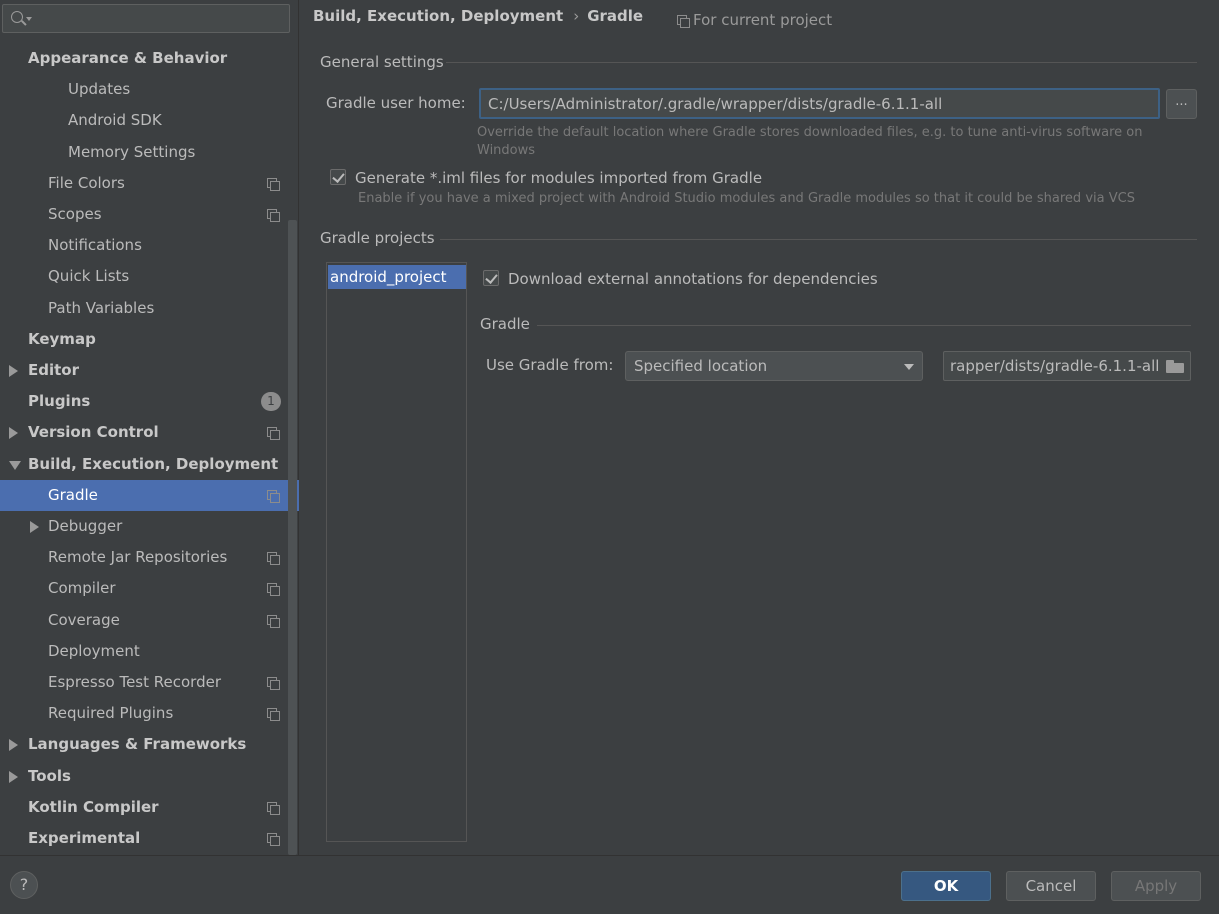 Image resolution: width=1219 pixels, height=914 pixels. What do you see at coordinates (53, 370) in the screenshot?
I see `sidebar-item-label: Editor` at bounding box center [53, 370].